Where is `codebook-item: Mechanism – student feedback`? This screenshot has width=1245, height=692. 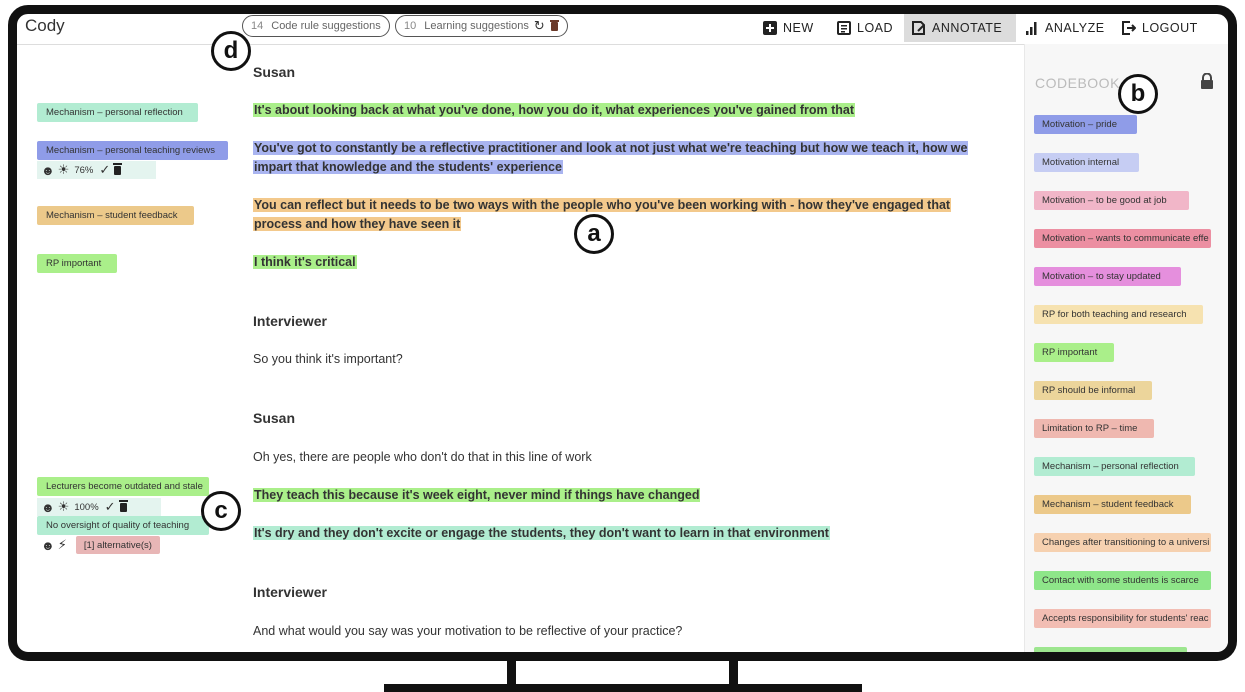
codebook-item: Mechanism – student feedback is located at coordinates (1112, 504).